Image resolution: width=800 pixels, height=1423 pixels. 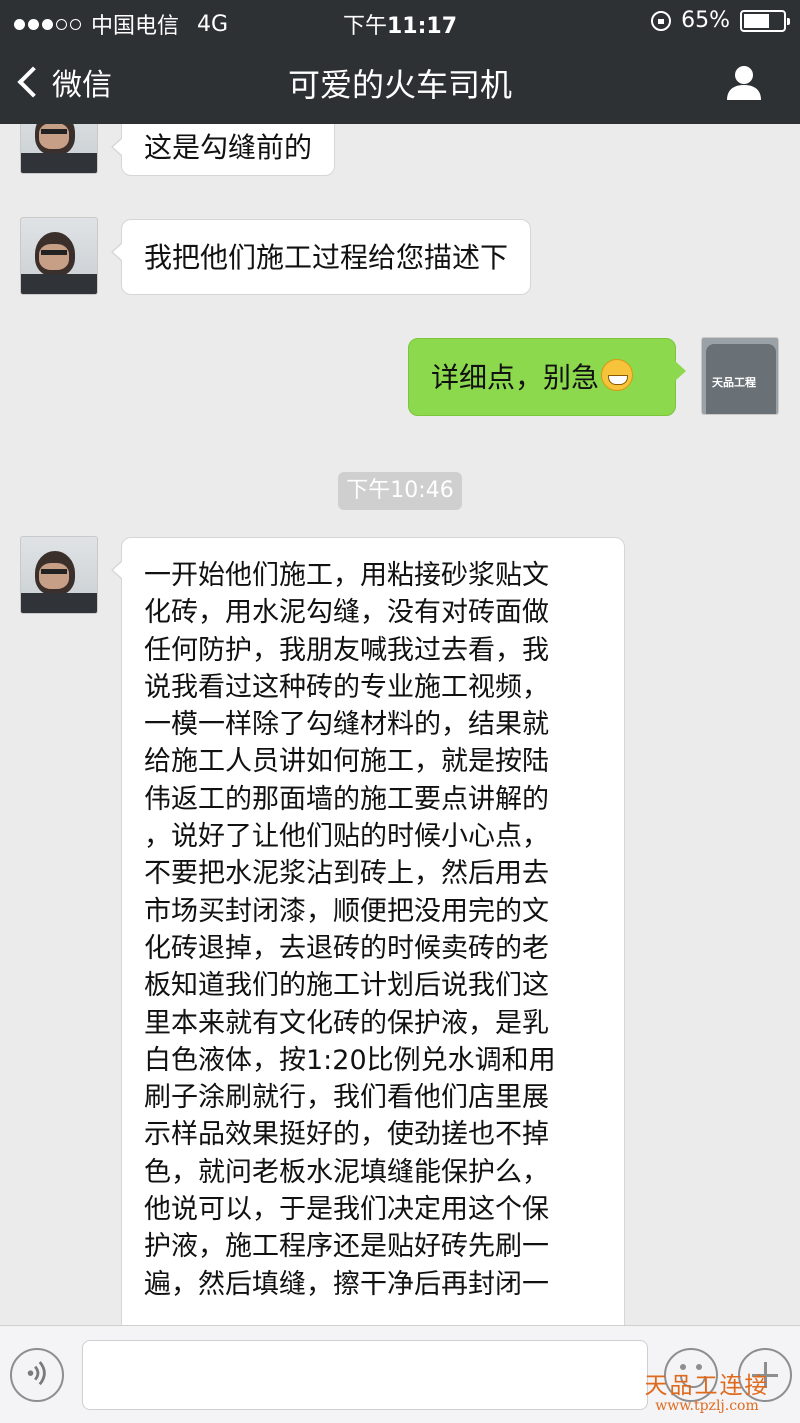 What do you see at coordinates (744, 82) in the screenshot?
I see `person-icon` at bounding box center [744, 82].